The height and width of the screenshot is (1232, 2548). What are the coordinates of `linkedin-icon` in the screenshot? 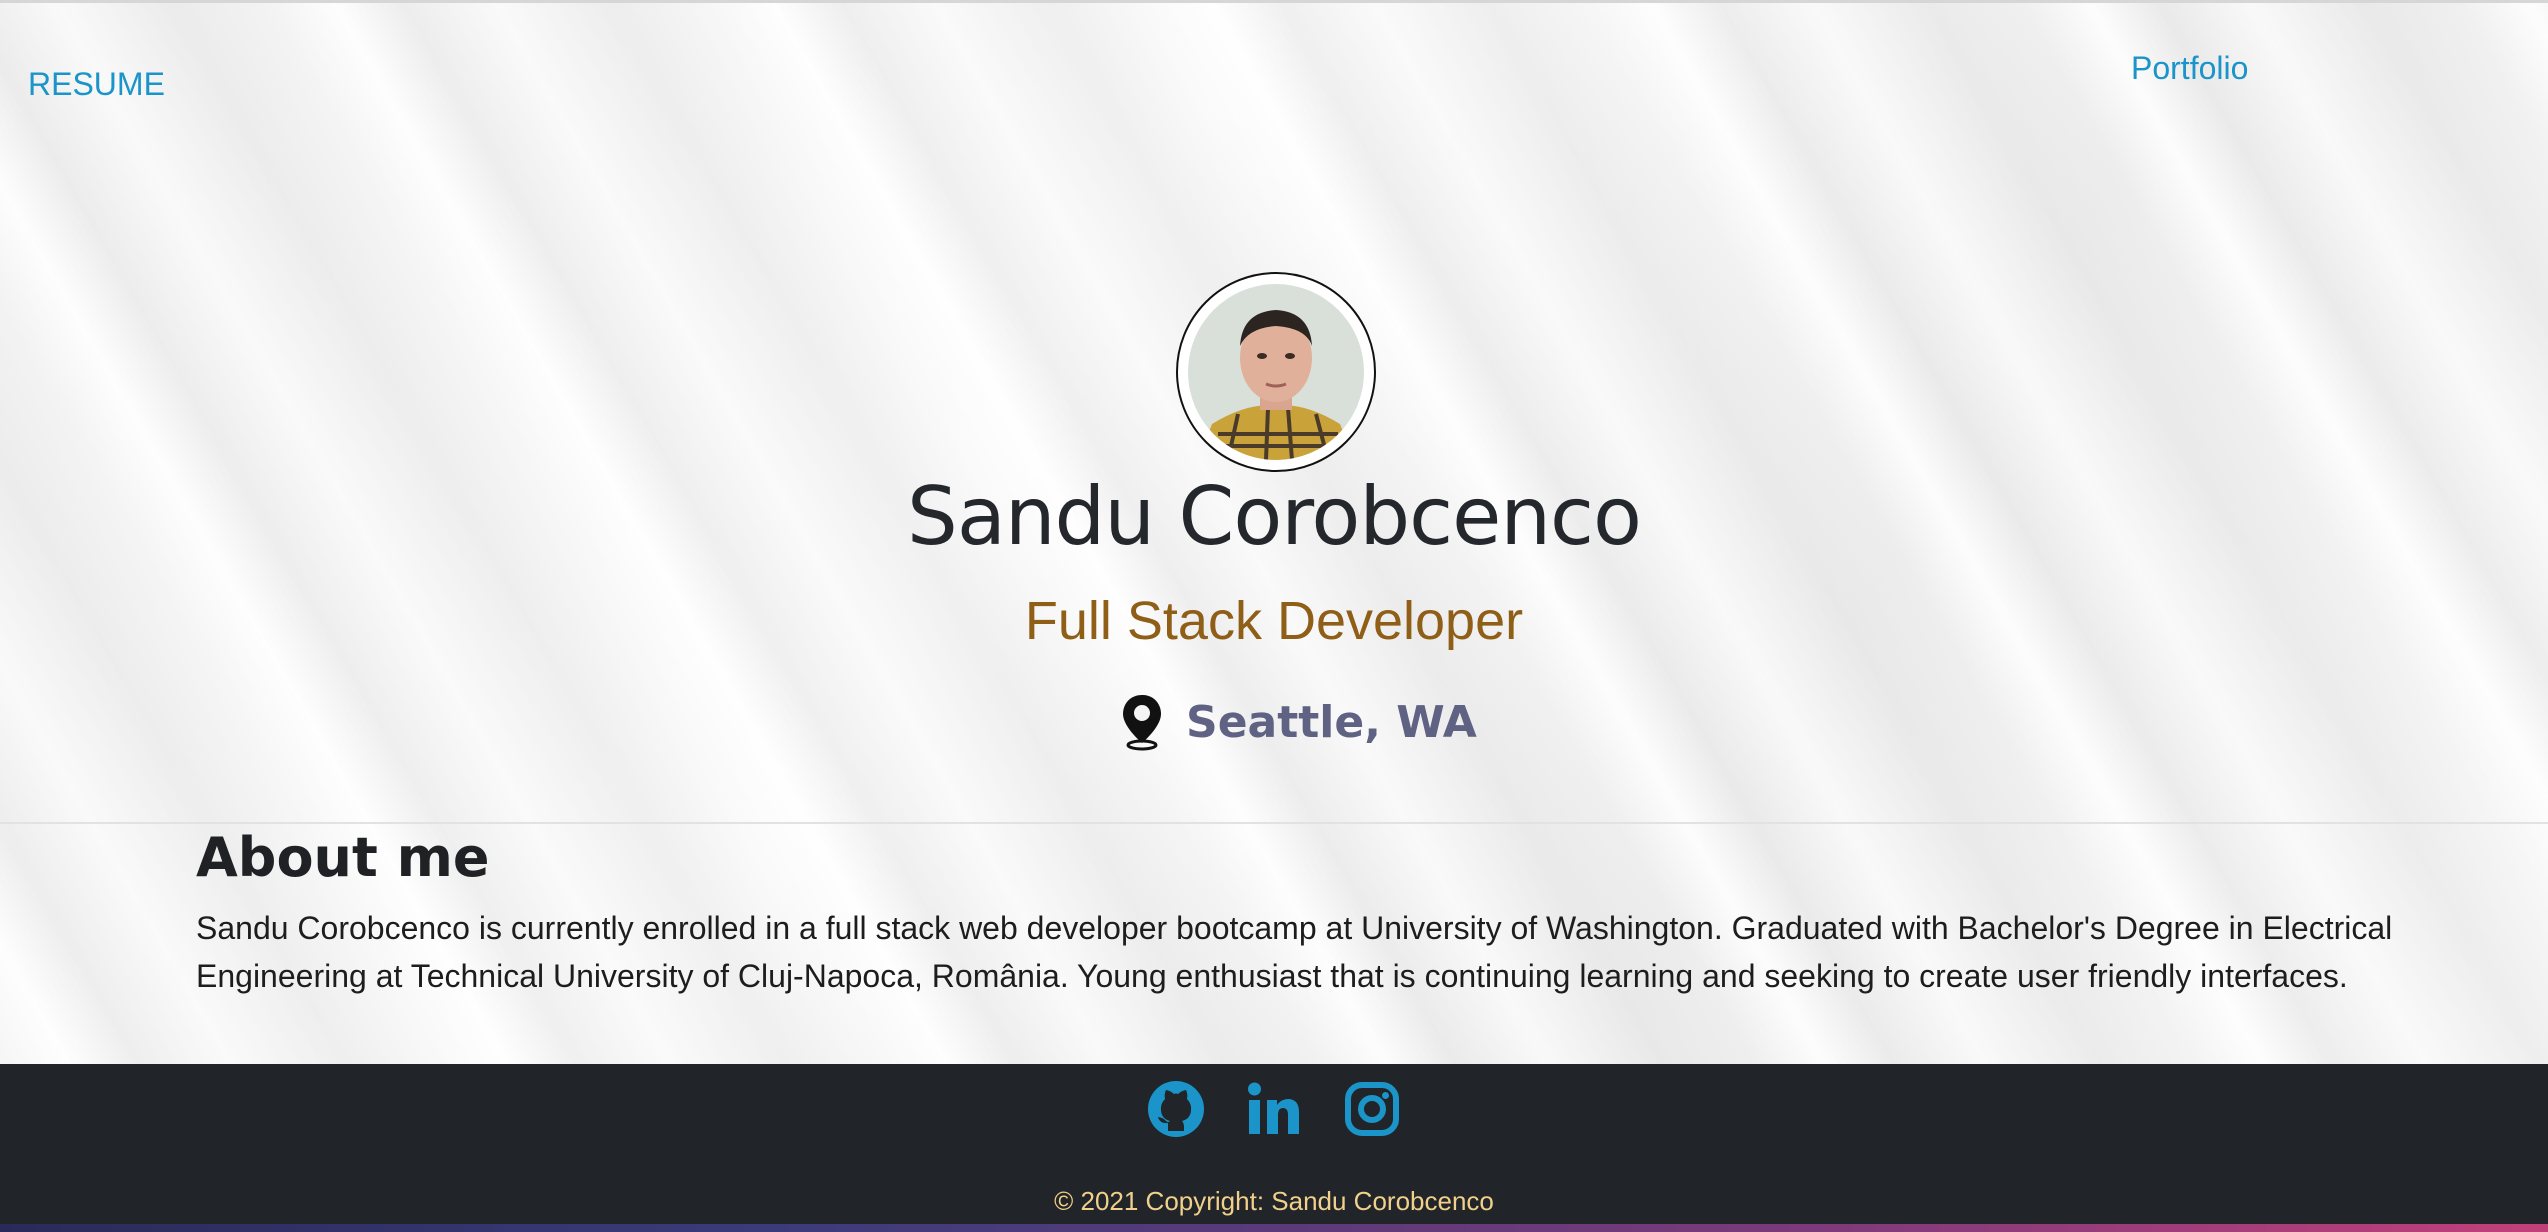 It's located at (1274, 1109).